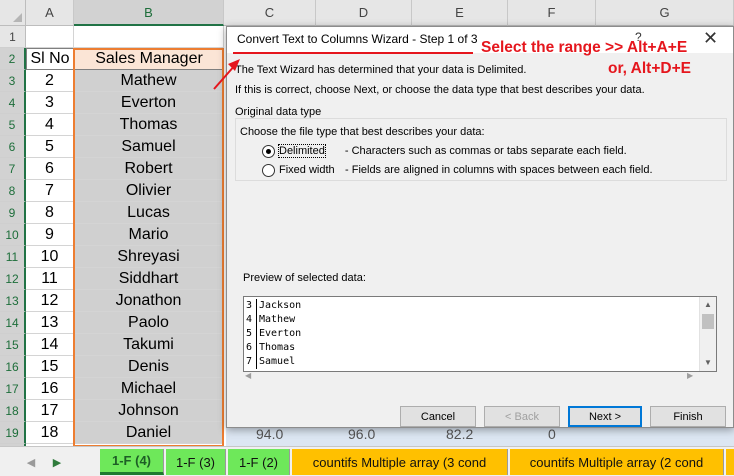 This screenshot has width=734, height=476. I want to click on row-header: 18, so click(13, 411).